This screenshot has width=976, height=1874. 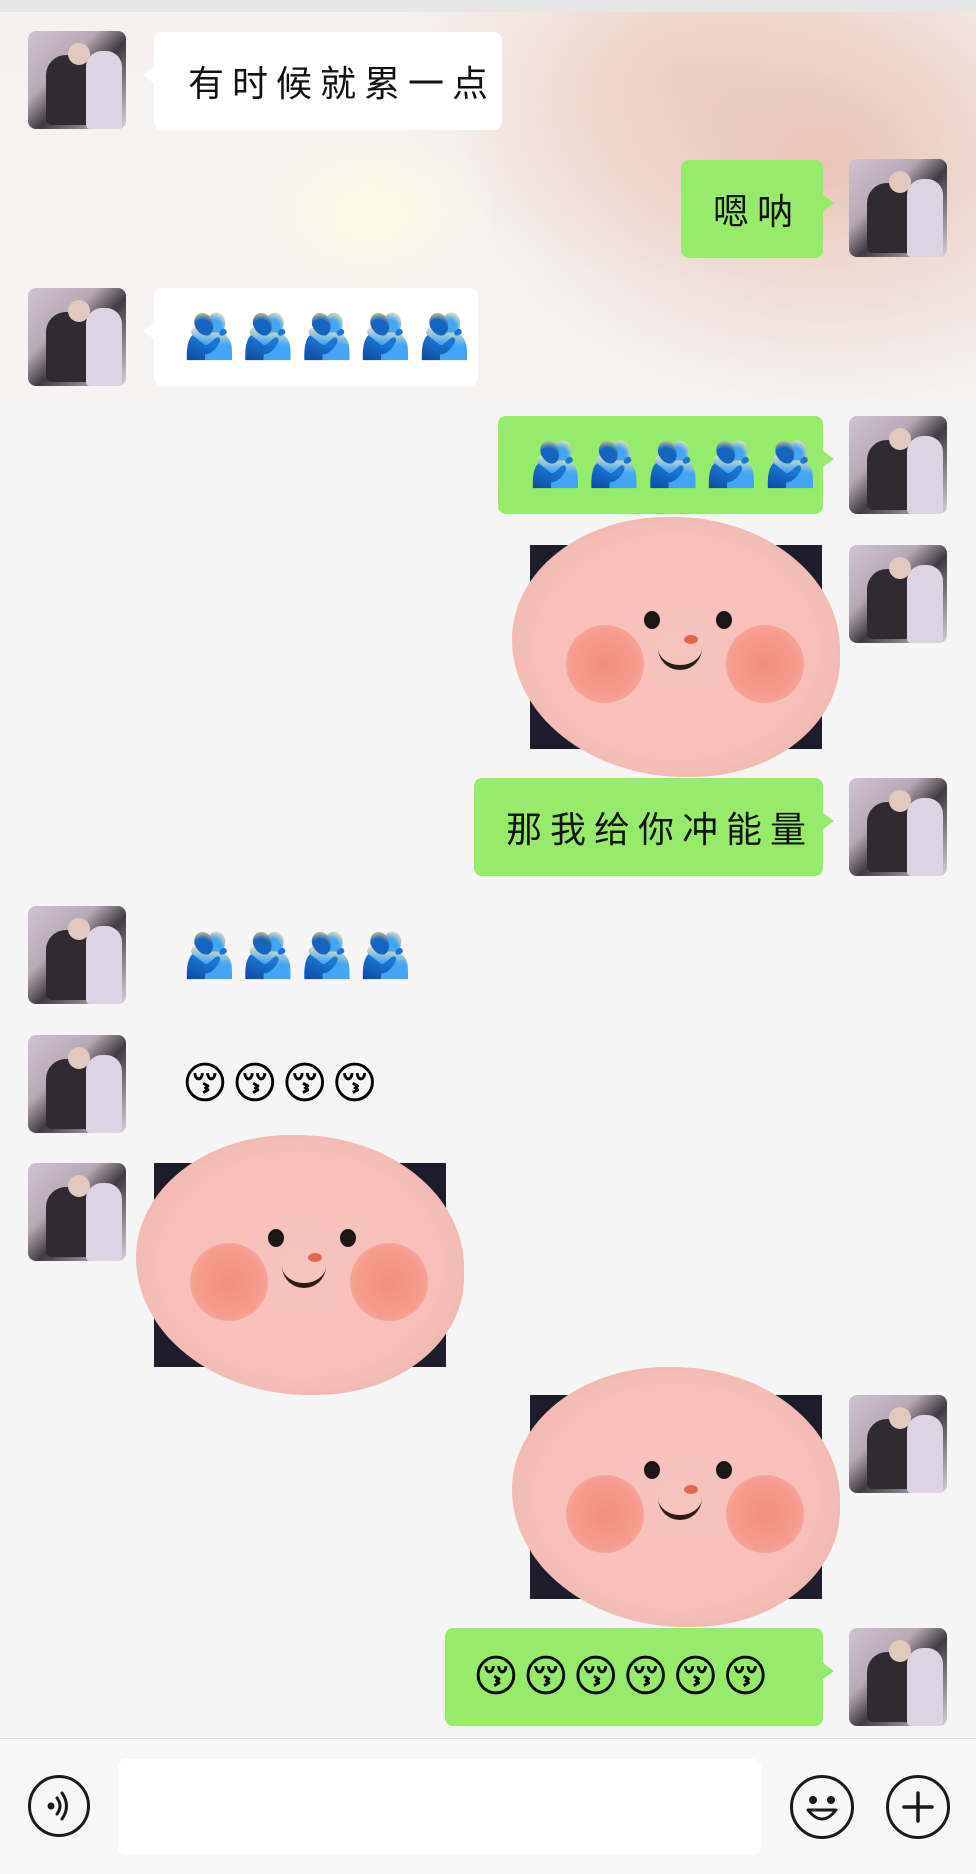 I want to click on message-bubble-outgoing: 嗯呐, so click(x=757, y=209).